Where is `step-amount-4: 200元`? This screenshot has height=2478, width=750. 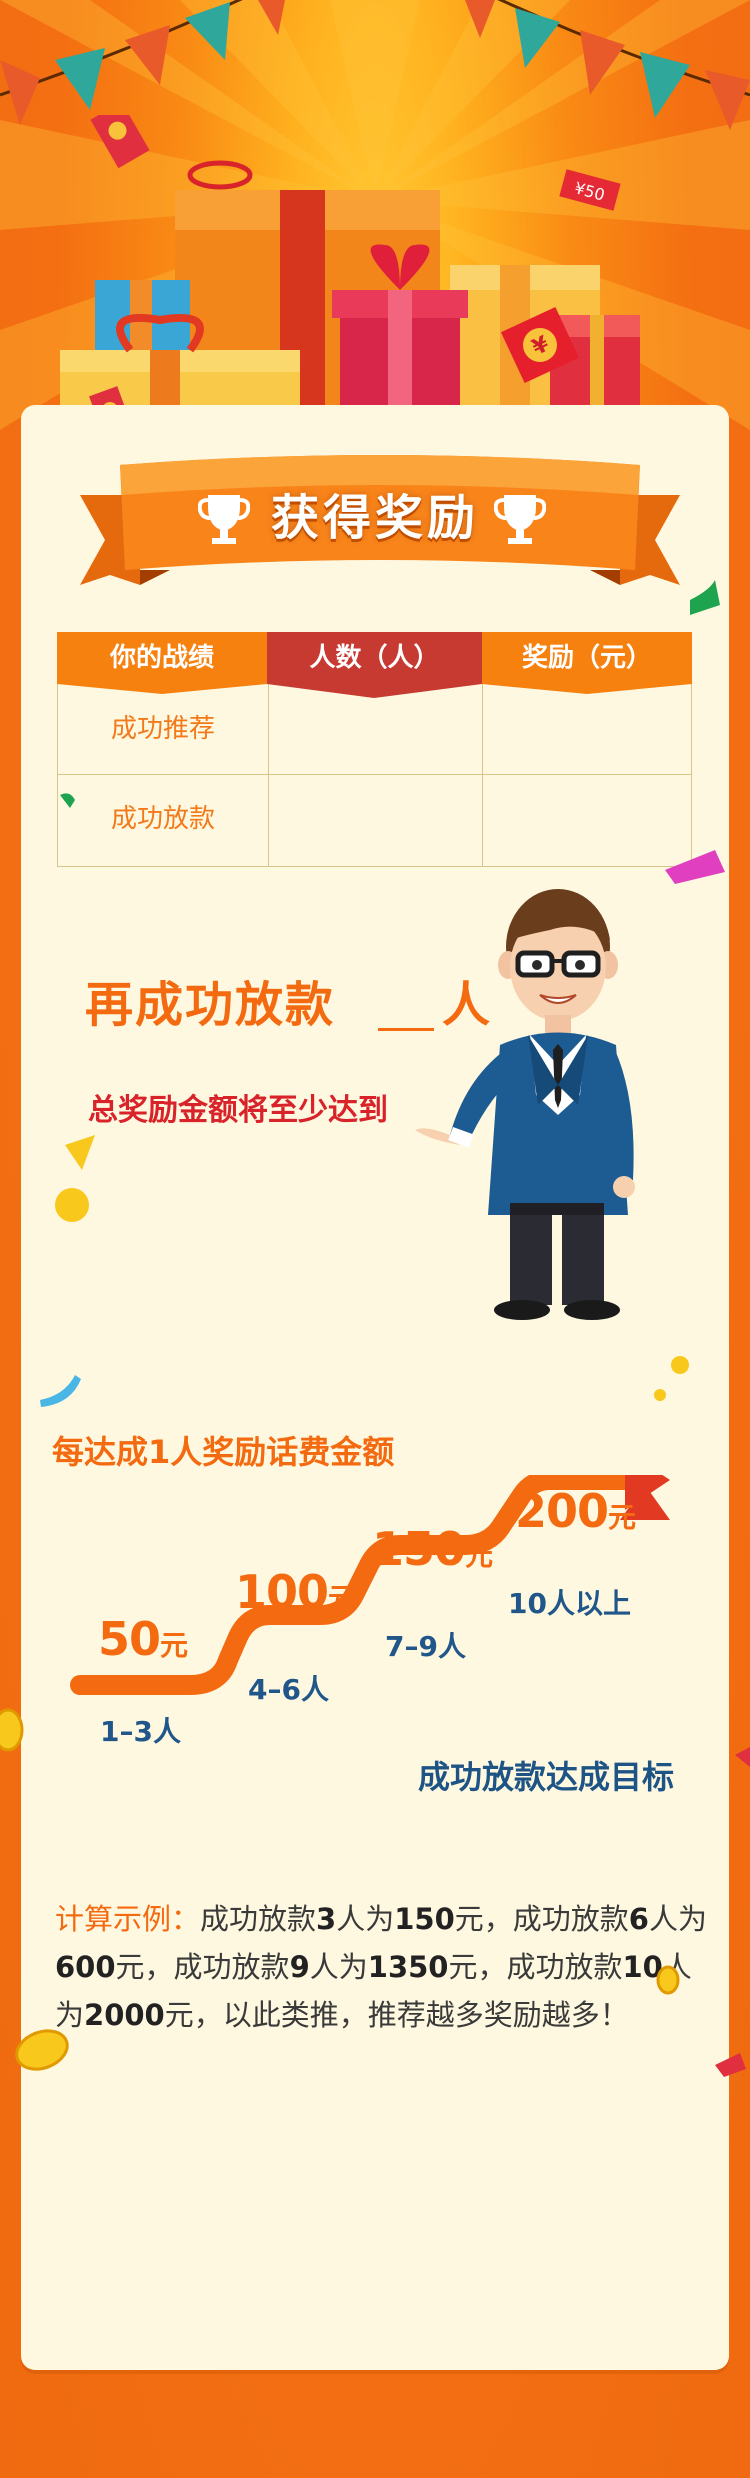
step-amount-4: 200元 is located at coordinates (575, 1511).